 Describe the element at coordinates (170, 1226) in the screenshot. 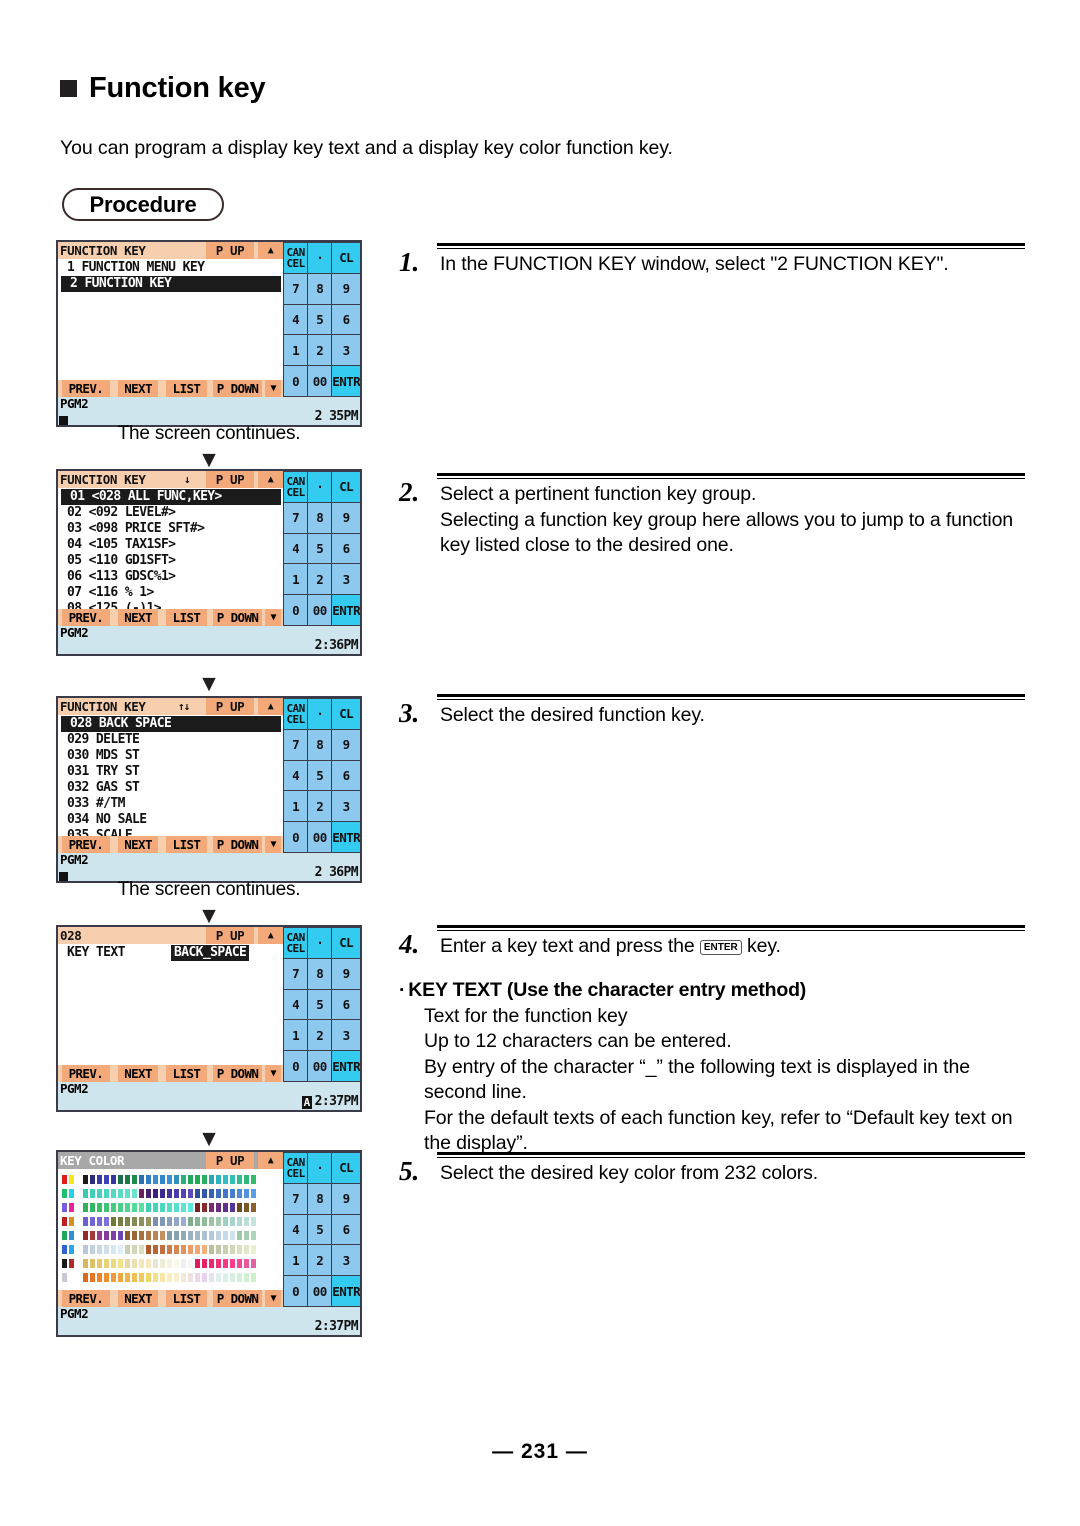

I see `color-palette-grid` at that location.